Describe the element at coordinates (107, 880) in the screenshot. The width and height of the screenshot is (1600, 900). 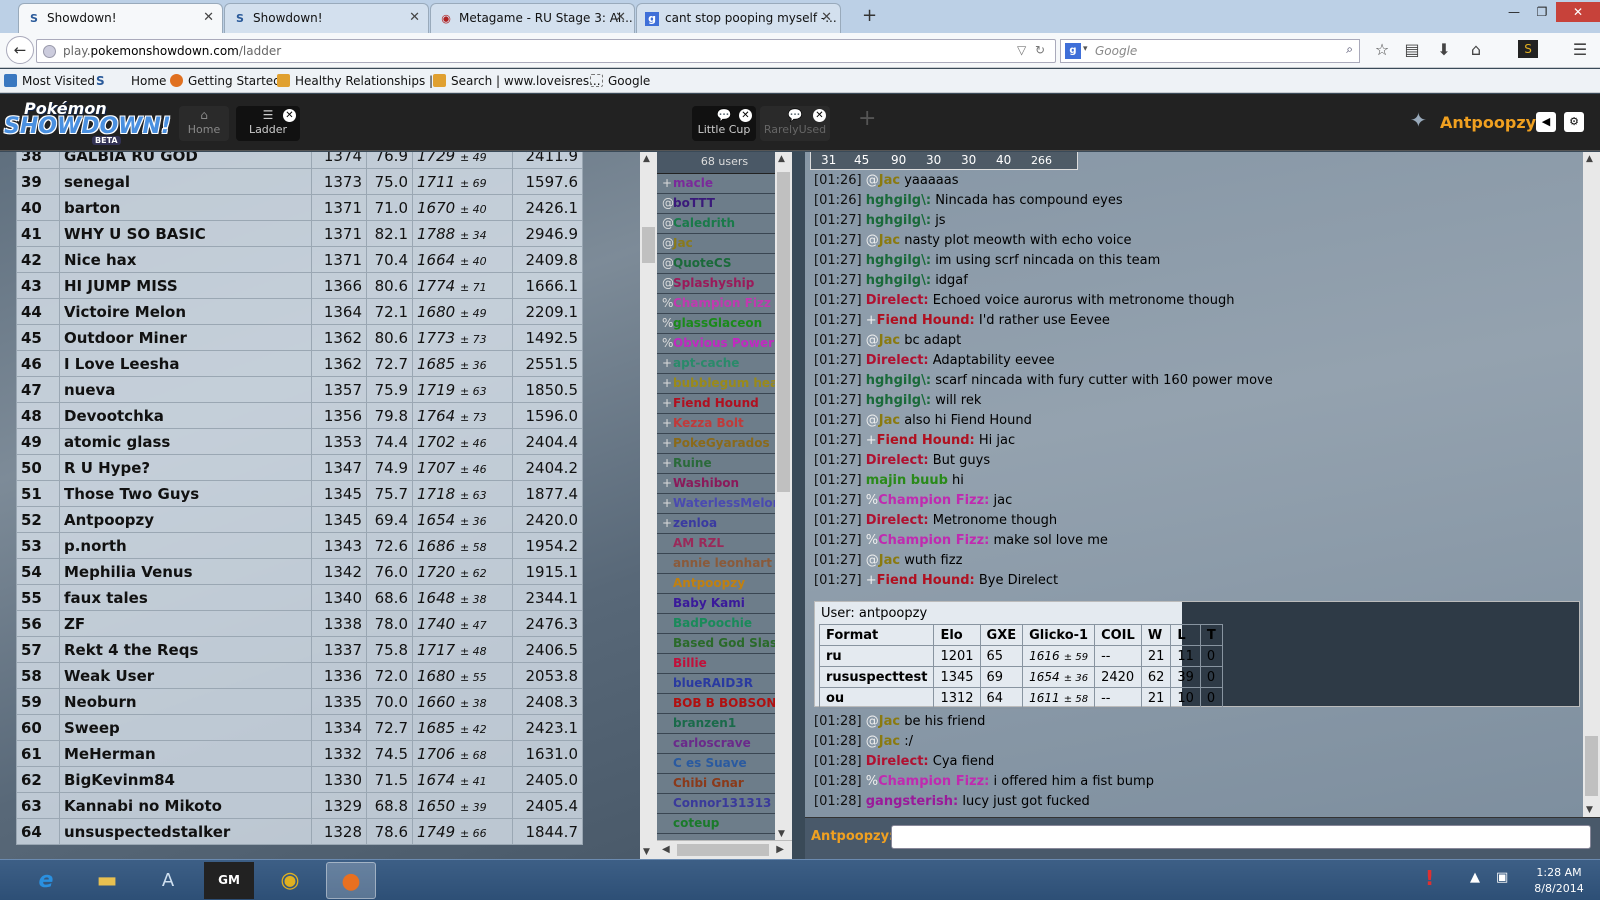
I see `file-explorer-icon: ▬` at that location.